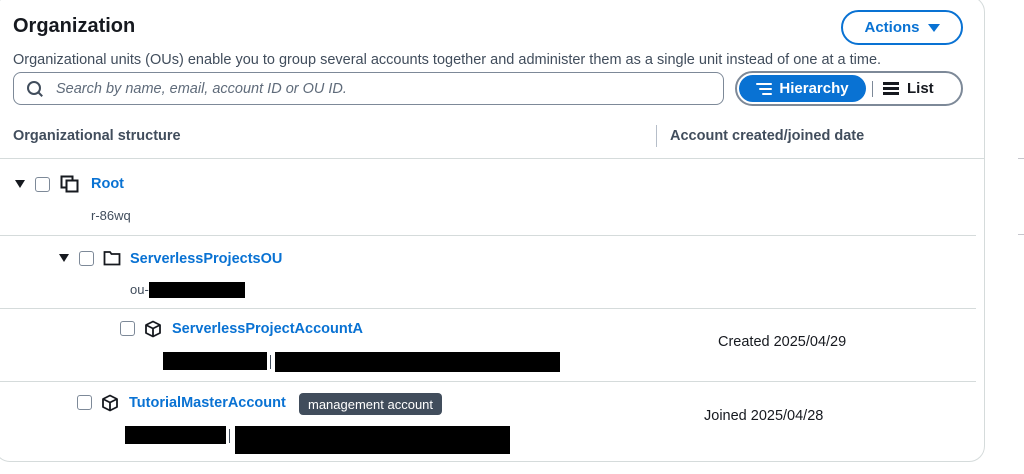  Describe the element at coordinates (892, 27) in the screenshot. I see `actions-label: Actions` at that location.